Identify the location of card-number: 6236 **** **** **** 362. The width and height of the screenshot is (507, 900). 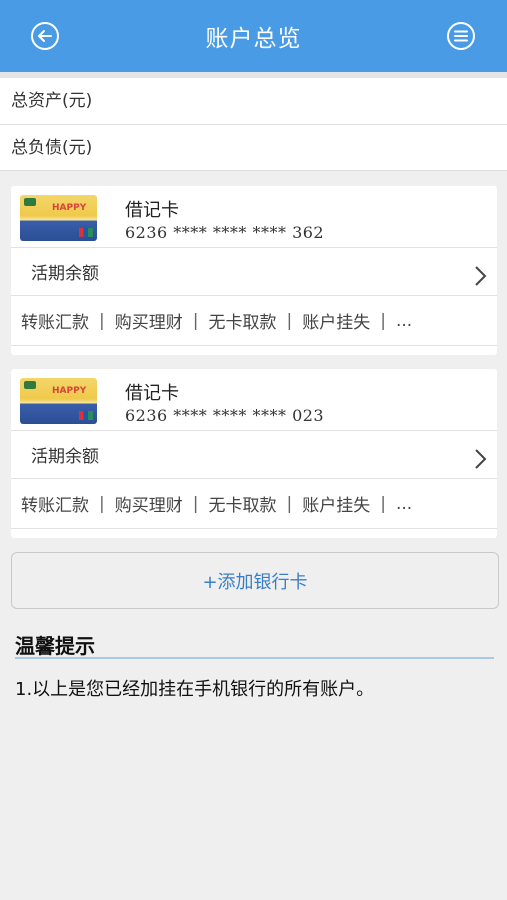
(225, 232).